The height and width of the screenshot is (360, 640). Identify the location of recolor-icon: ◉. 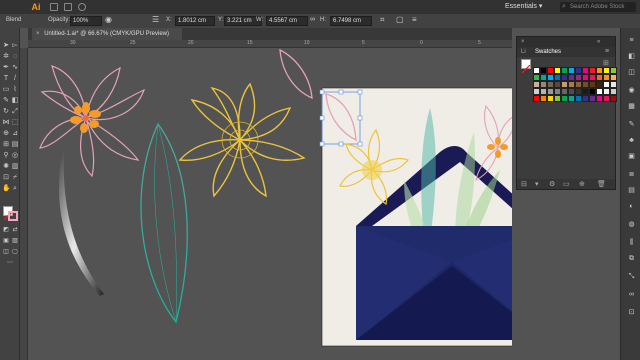
(108, 19).